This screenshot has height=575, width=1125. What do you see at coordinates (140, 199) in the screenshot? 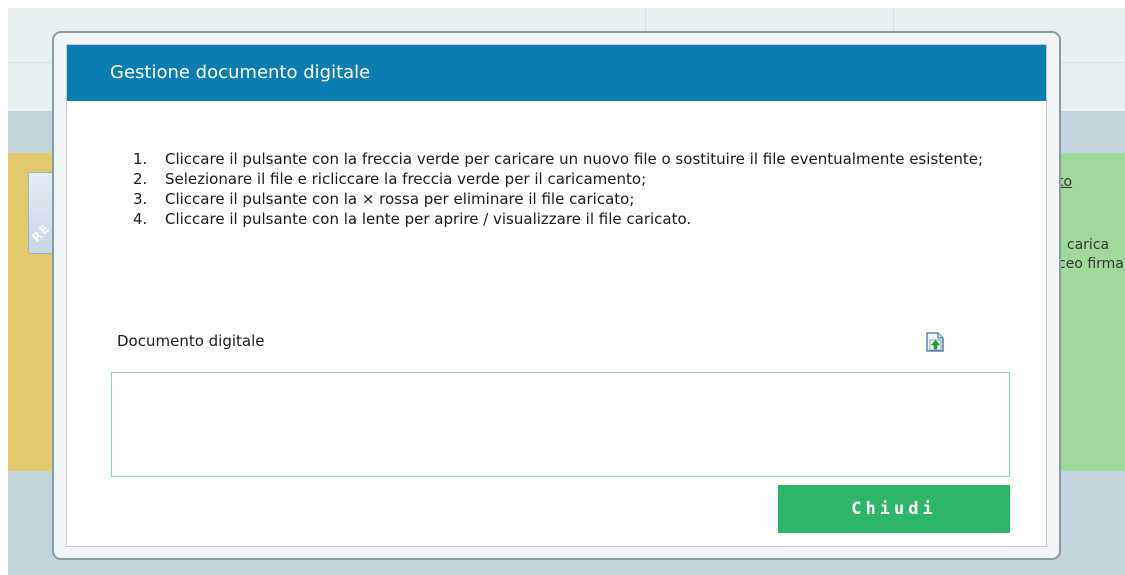
I see `instruction-number: 3.` at bounding box center [140, 199].